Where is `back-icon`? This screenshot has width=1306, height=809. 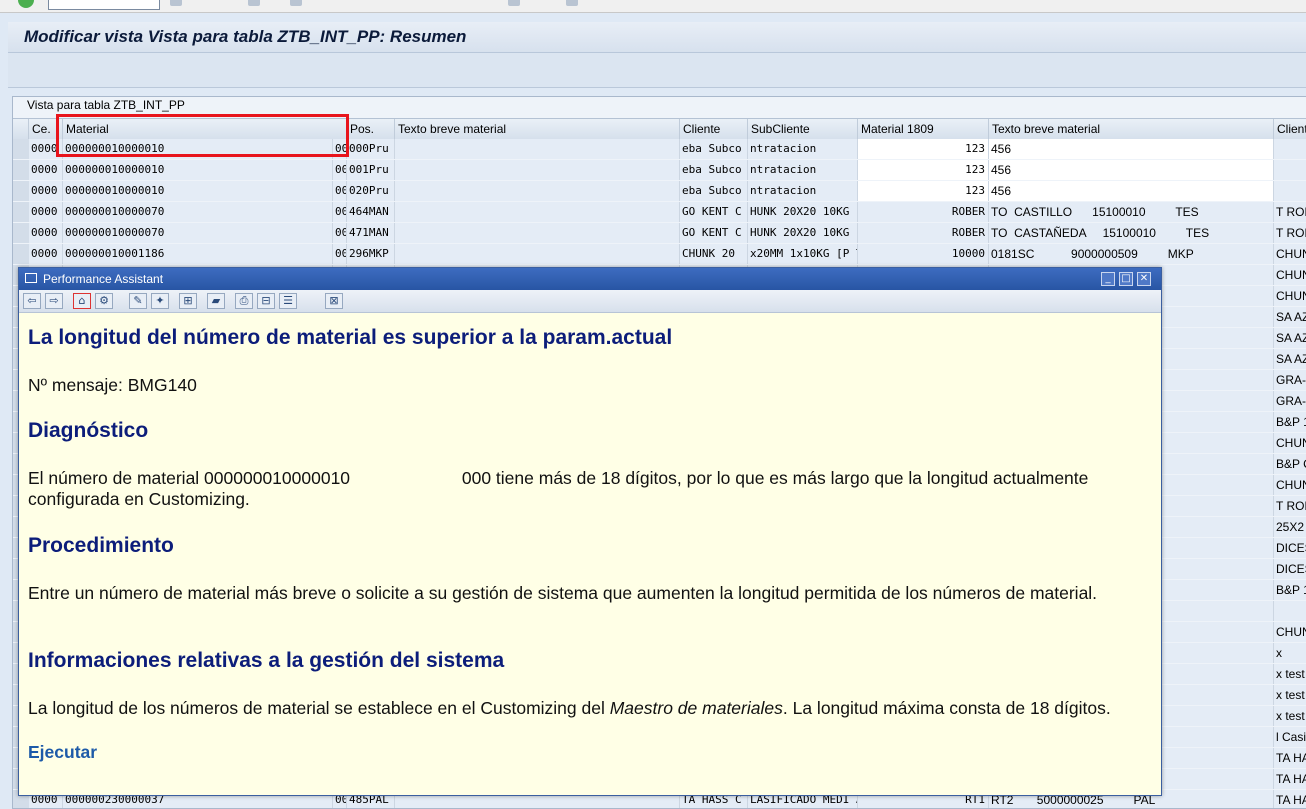
back-icon is located at coordinates (254, 3).